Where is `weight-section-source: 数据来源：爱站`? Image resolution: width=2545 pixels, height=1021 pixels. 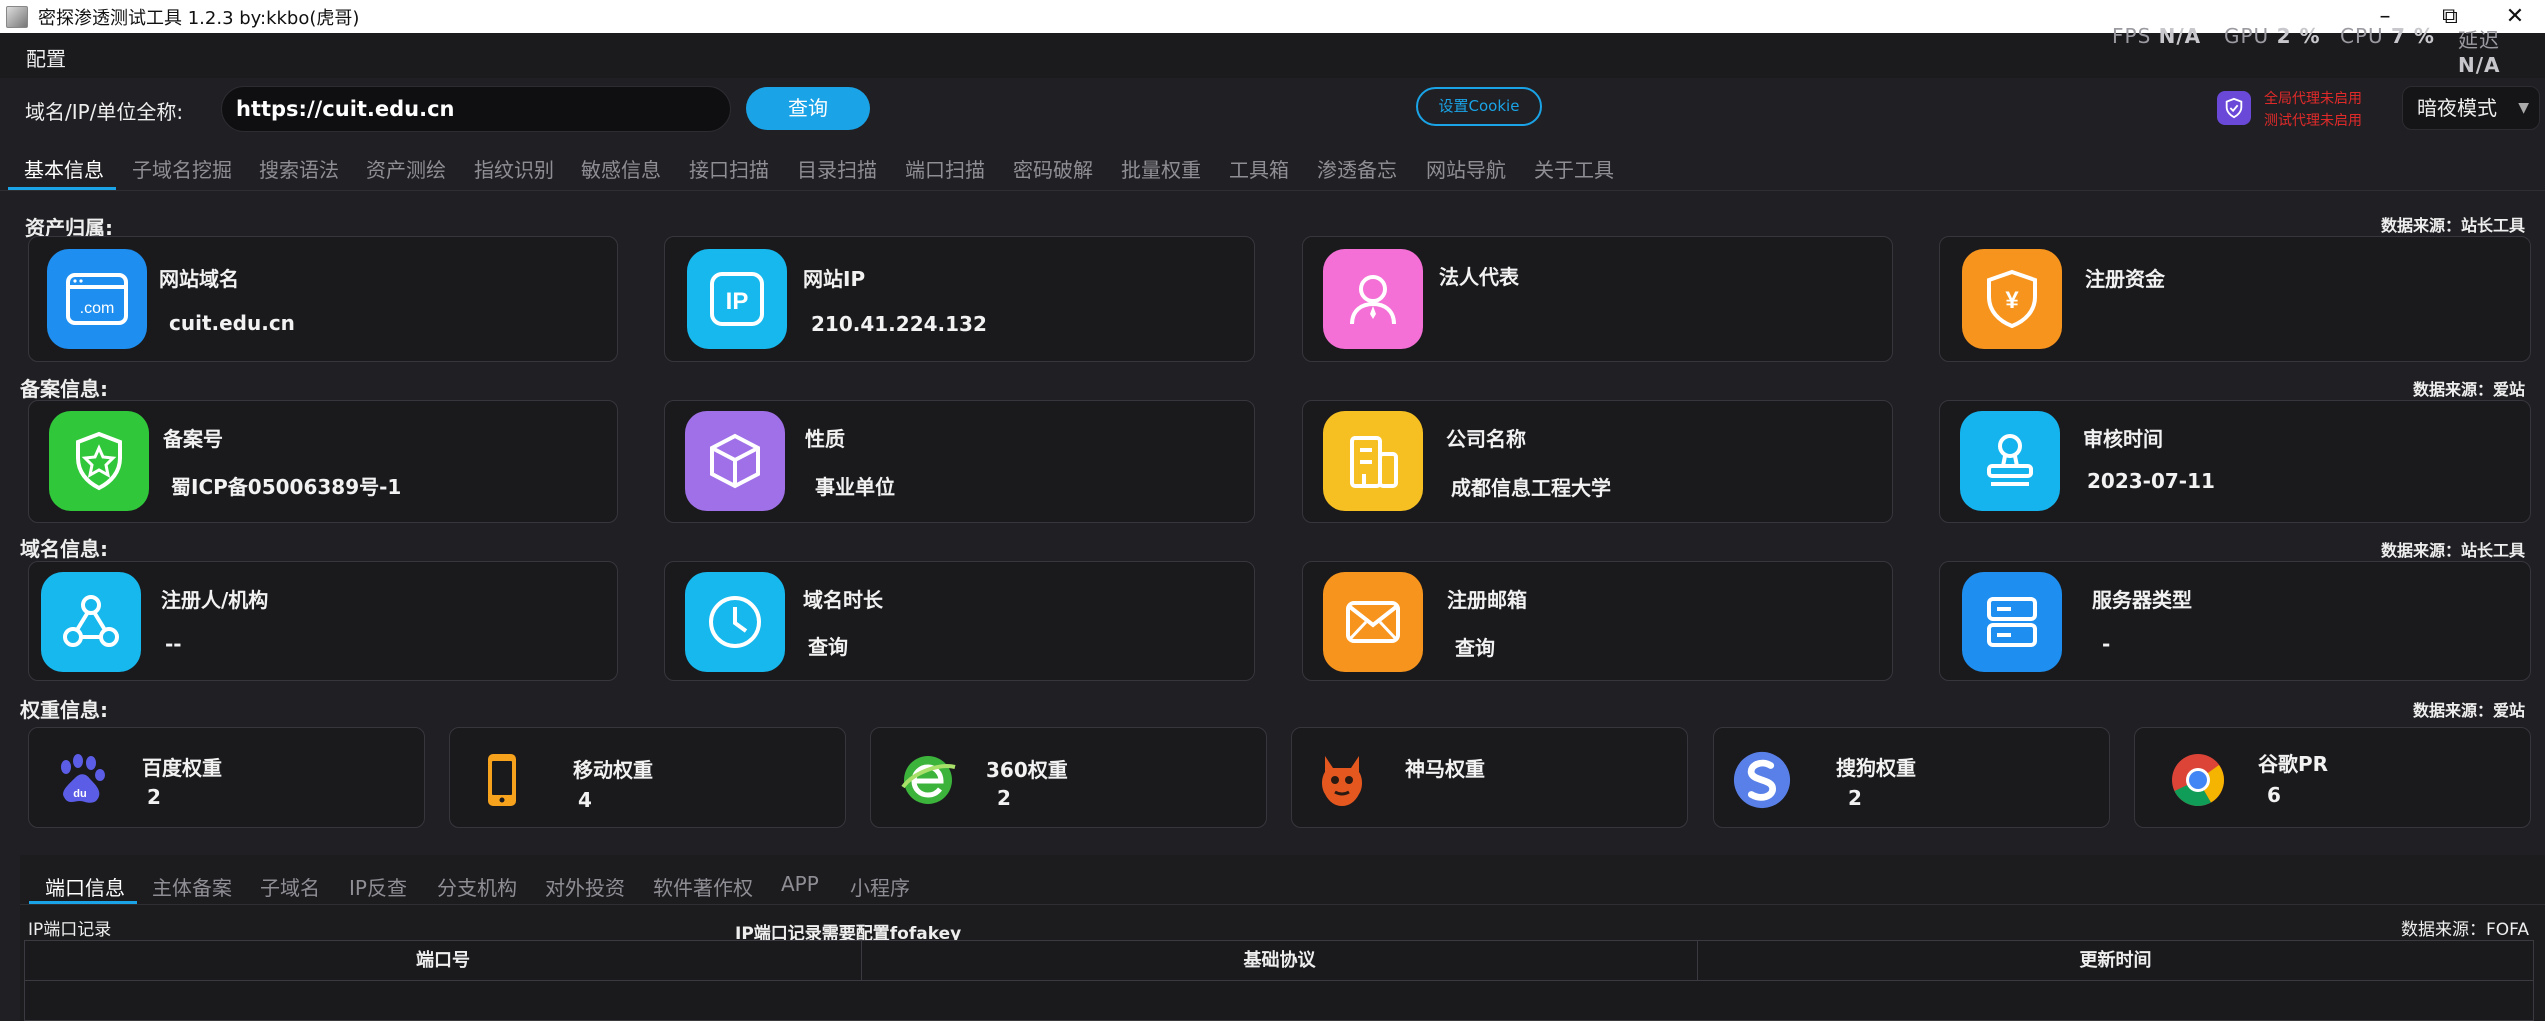 weight-section-source: 数据来源：爱站 is located at coordinates (2468, 710).